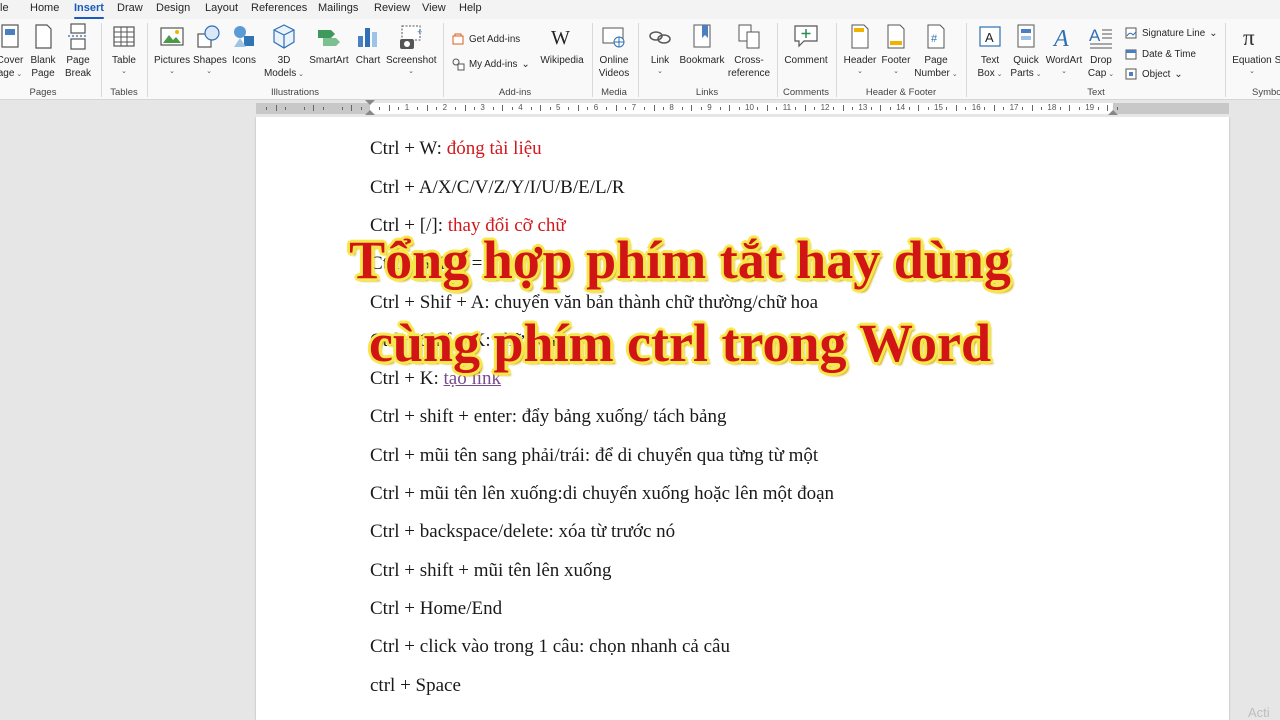 The width and height of the screenshot is (1280, 720). What do you see at coordinates (680, 343) in the screenshot?
I see `overlay-title-line-2: cùng phím ctrl trong Word` at bounding box center [680, 343].